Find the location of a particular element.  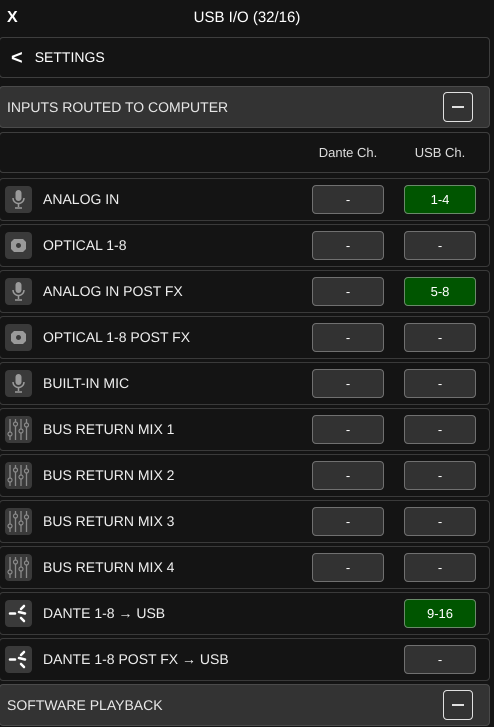

source-label: BUILT-IN MIC is located at coordinates (86, 383).